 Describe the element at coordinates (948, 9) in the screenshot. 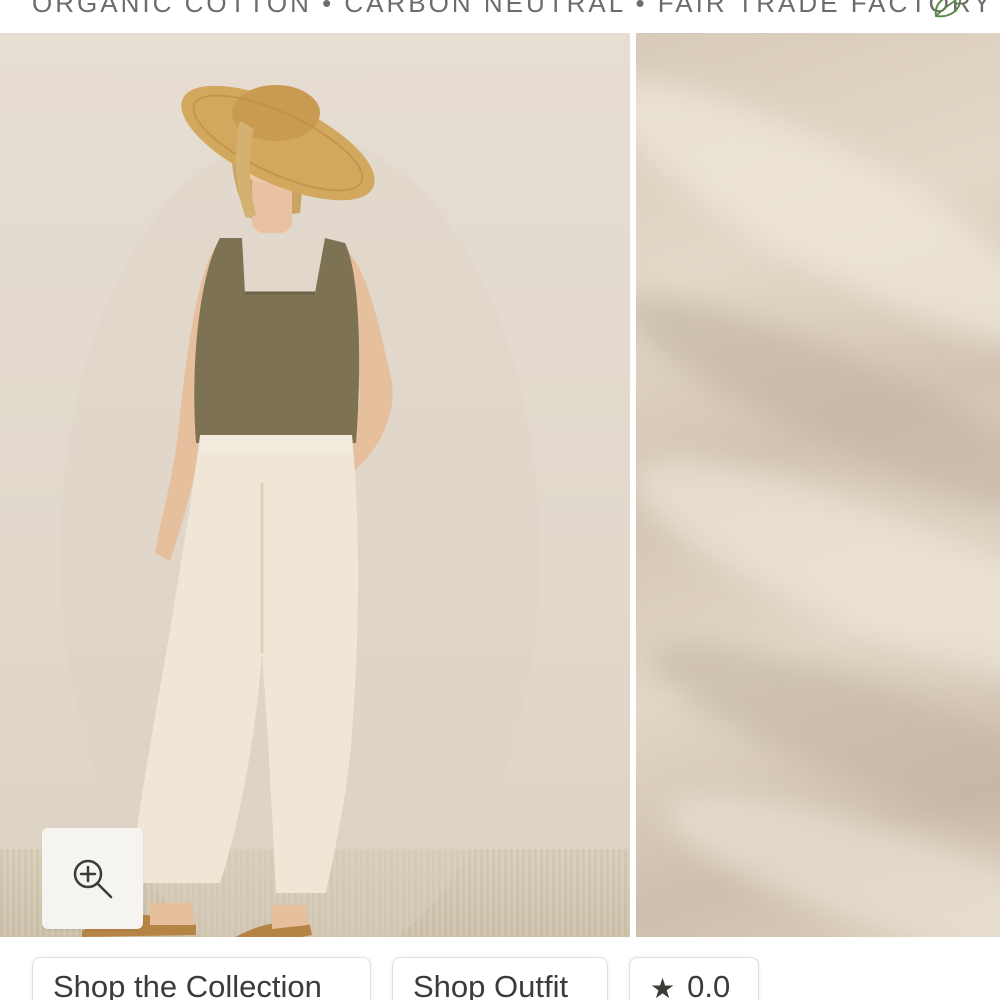

I see `leaf-icon` at that location.